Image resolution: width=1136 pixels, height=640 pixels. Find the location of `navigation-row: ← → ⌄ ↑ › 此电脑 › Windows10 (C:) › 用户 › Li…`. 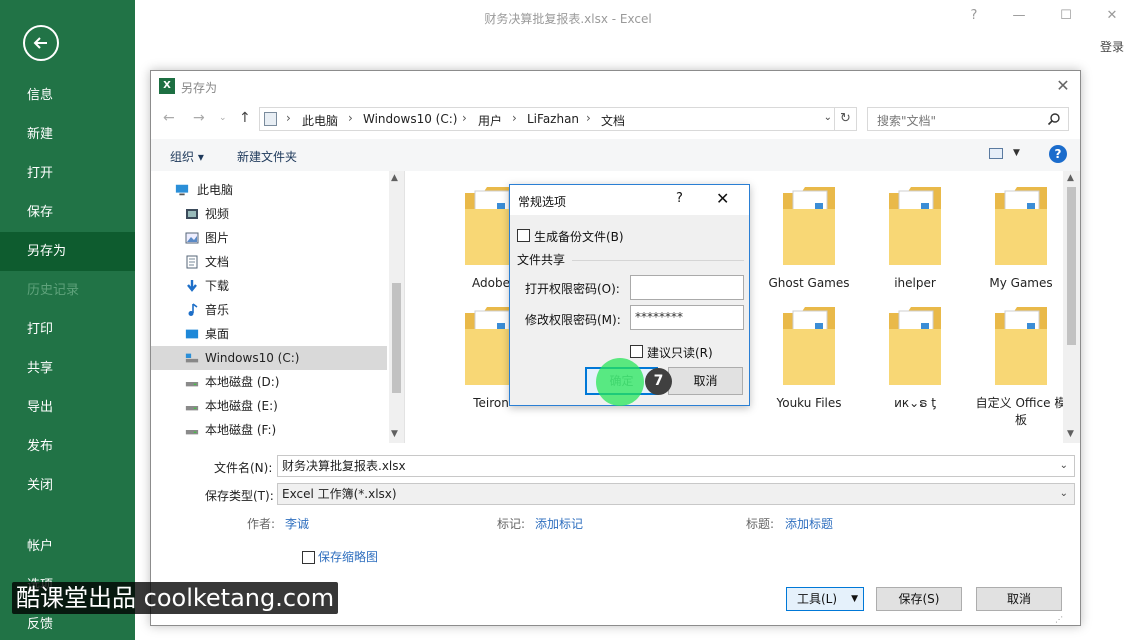

navigation-row: ← → ⌄ ↑ › 此电脑 › Windows10 (C:) › 用户 › Li… is located at coordinates (615, 119).